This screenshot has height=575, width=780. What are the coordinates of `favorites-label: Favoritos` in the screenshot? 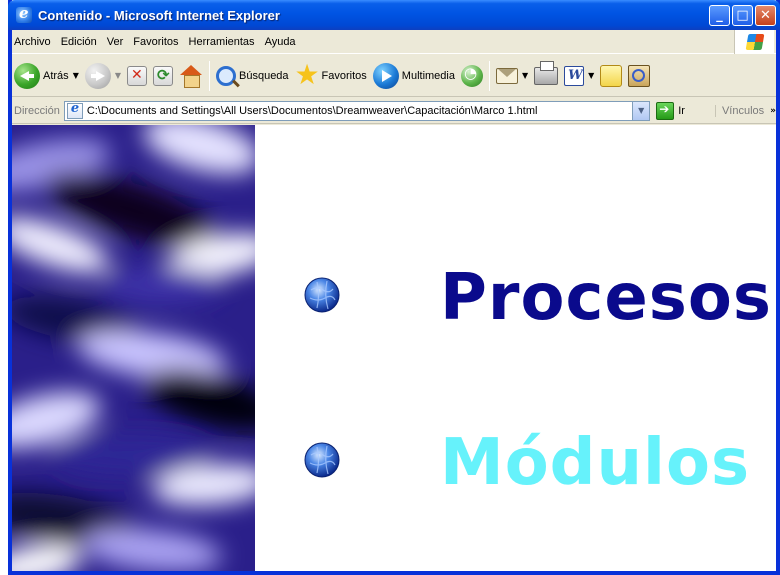 It's located at (344, 75).